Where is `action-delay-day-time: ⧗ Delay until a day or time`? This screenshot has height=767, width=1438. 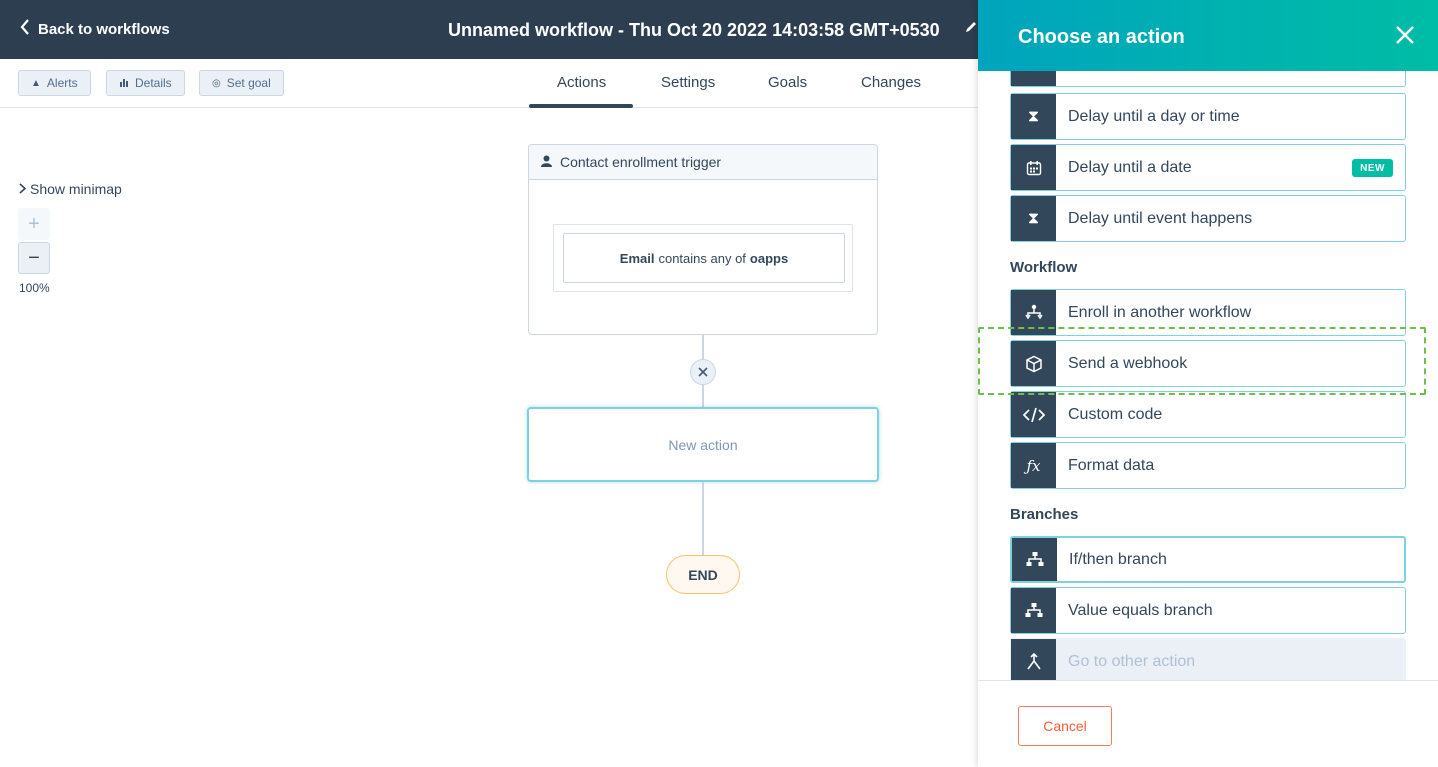
action-delay-day-time: ⧗ Delay until a day or time is located at coordinates (1208, 116).